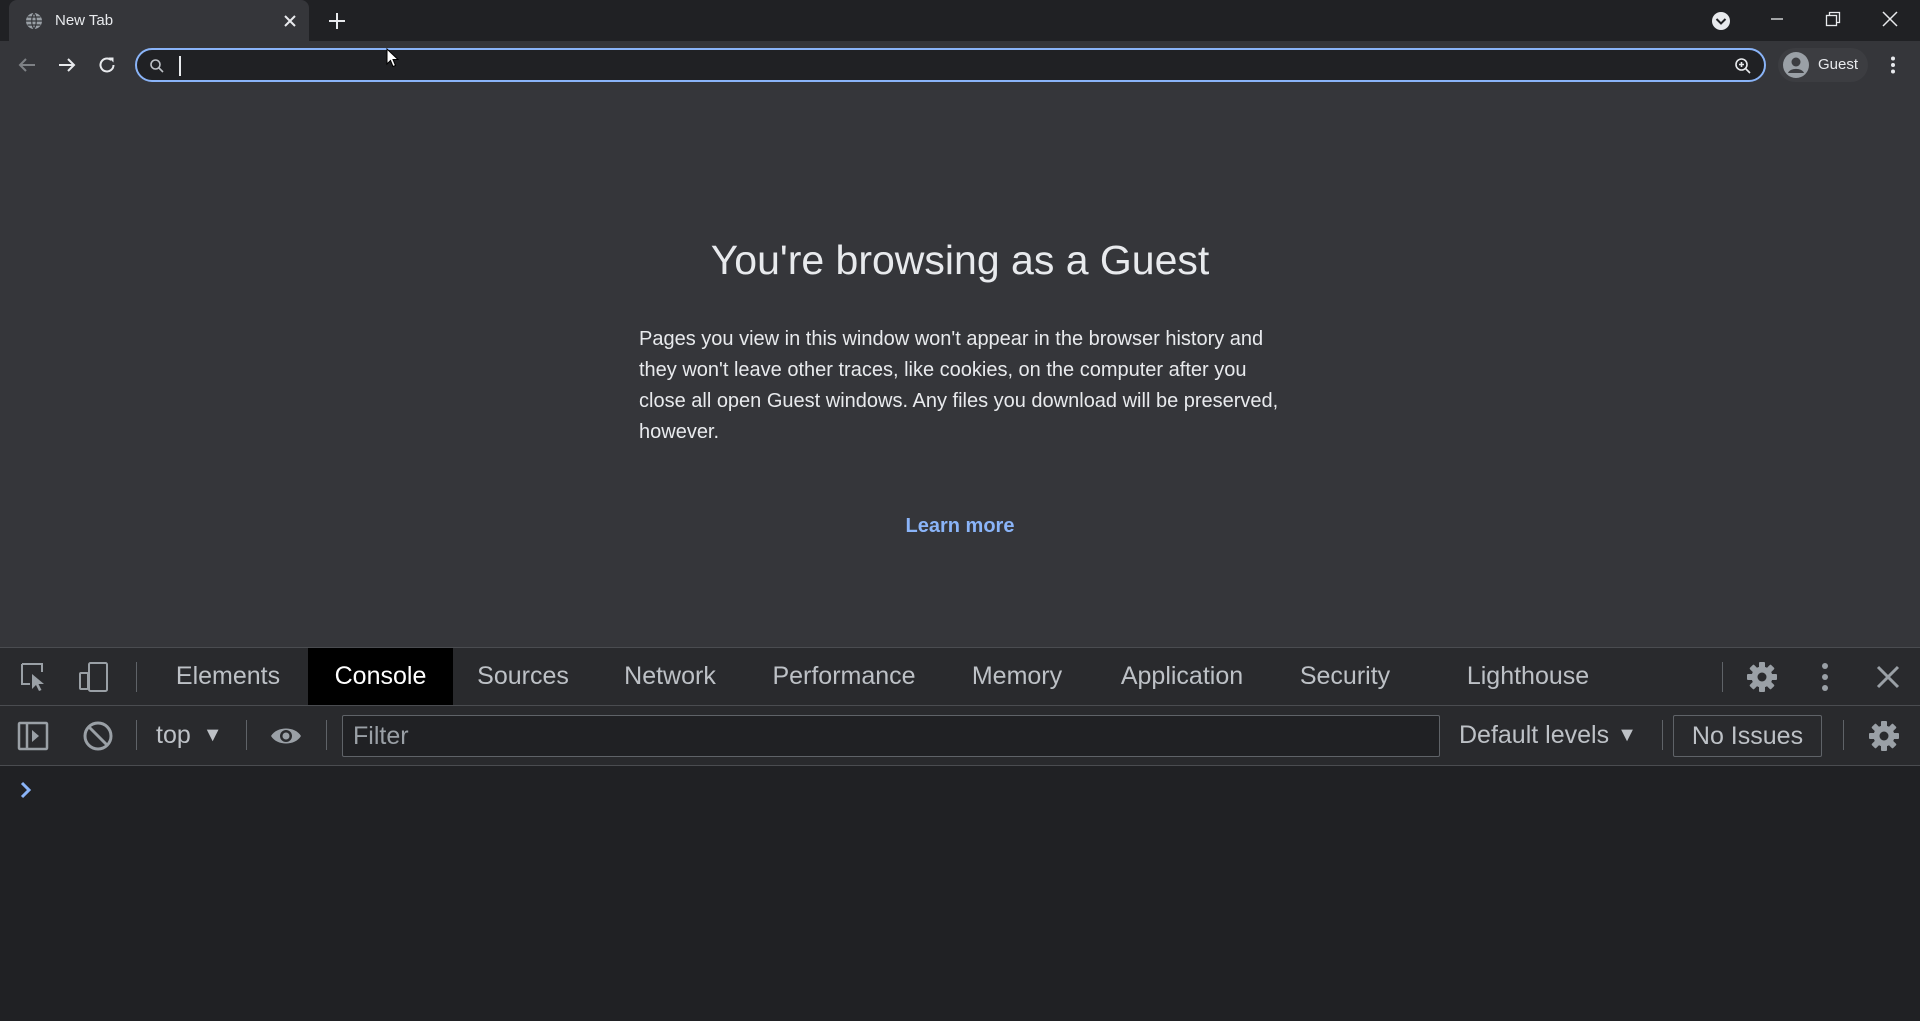 The width and height of the screenshot is (1920, 1021). I want to click on tab-title: New Tab, so click(84, 20).